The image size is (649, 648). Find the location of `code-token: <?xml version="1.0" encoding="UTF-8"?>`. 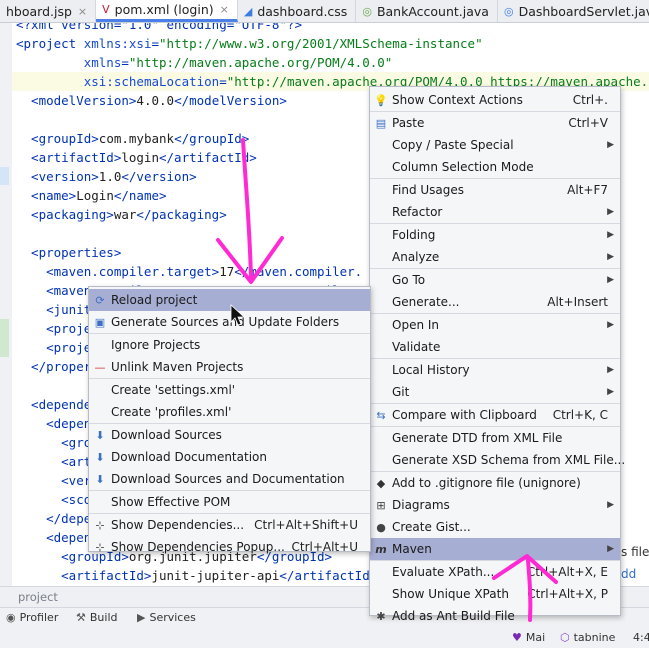

code-token: <?xml version="1.0" encoding="UTF-8"?> is located at coordinates (159, 27).